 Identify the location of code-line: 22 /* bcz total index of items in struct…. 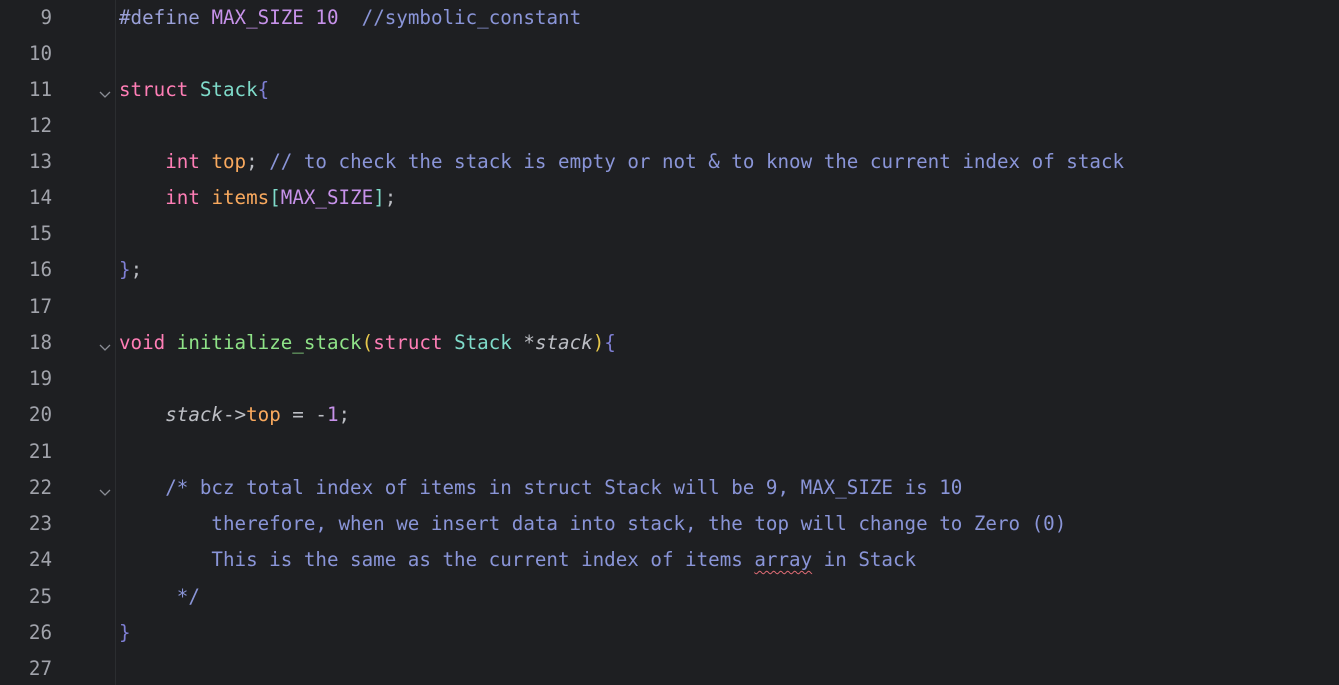
(669, 488).